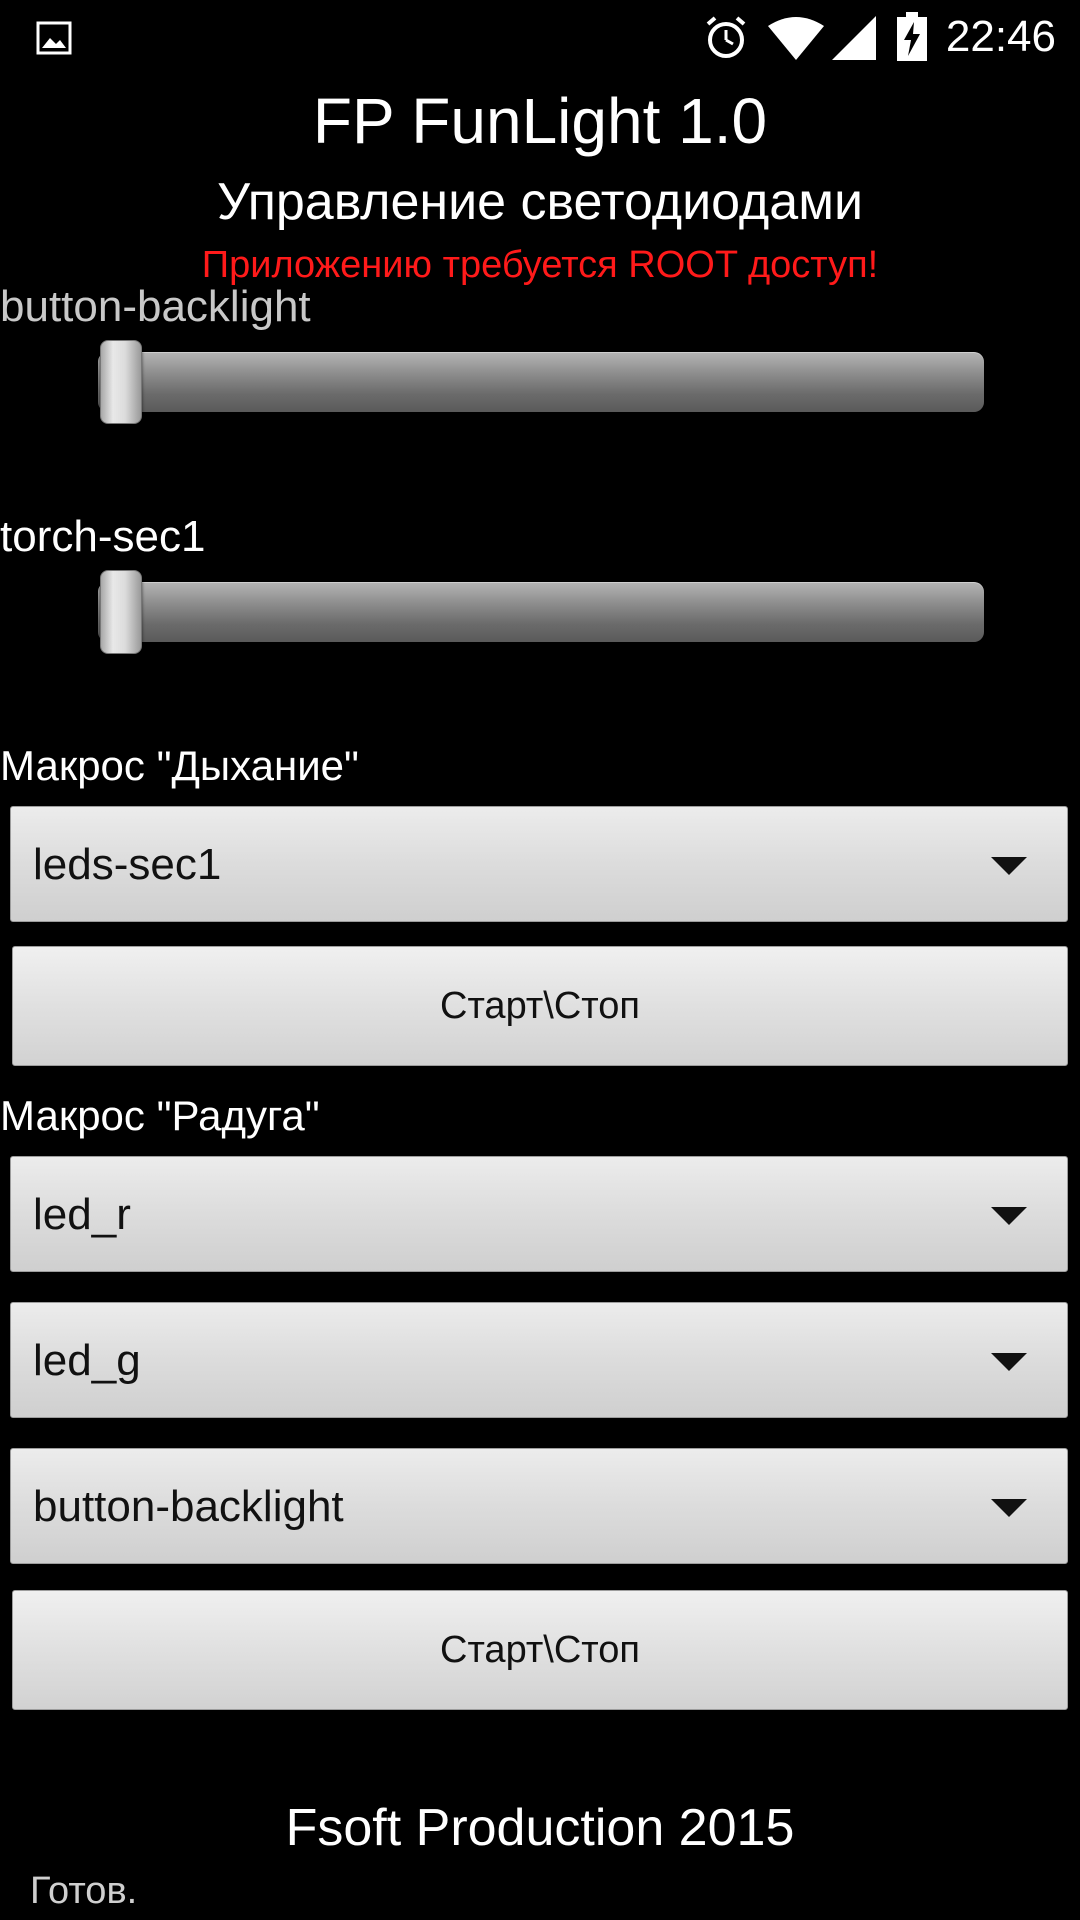 The image size is (1080, 1920). Describe the element at coordinates (121, 382) in the screenshot. I see `slider-thumb-button-backlight` at that location.